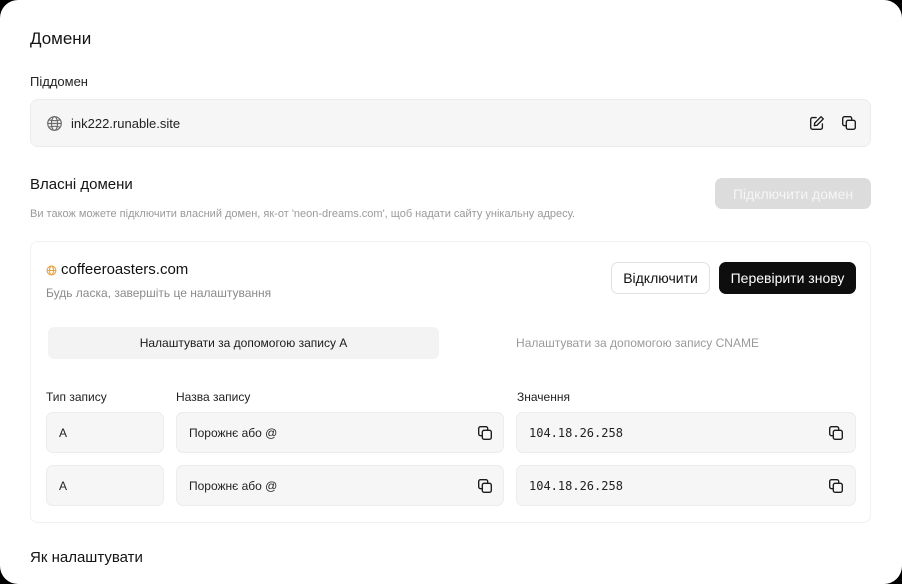  Describe the element at coordinates (59, 81) in the screenshot. I see `subdomain-label: Піддомен` at that location.